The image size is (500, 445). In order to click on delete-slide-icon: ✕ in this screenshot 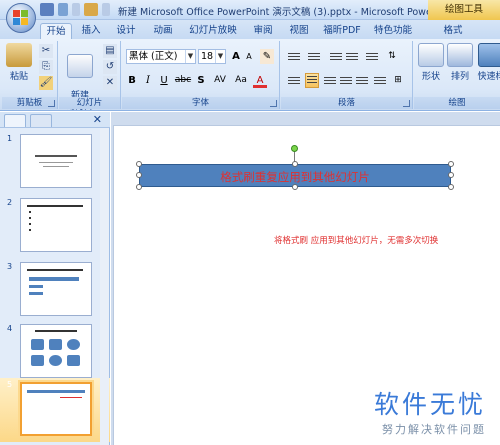, I will do `click(110, 83)`.